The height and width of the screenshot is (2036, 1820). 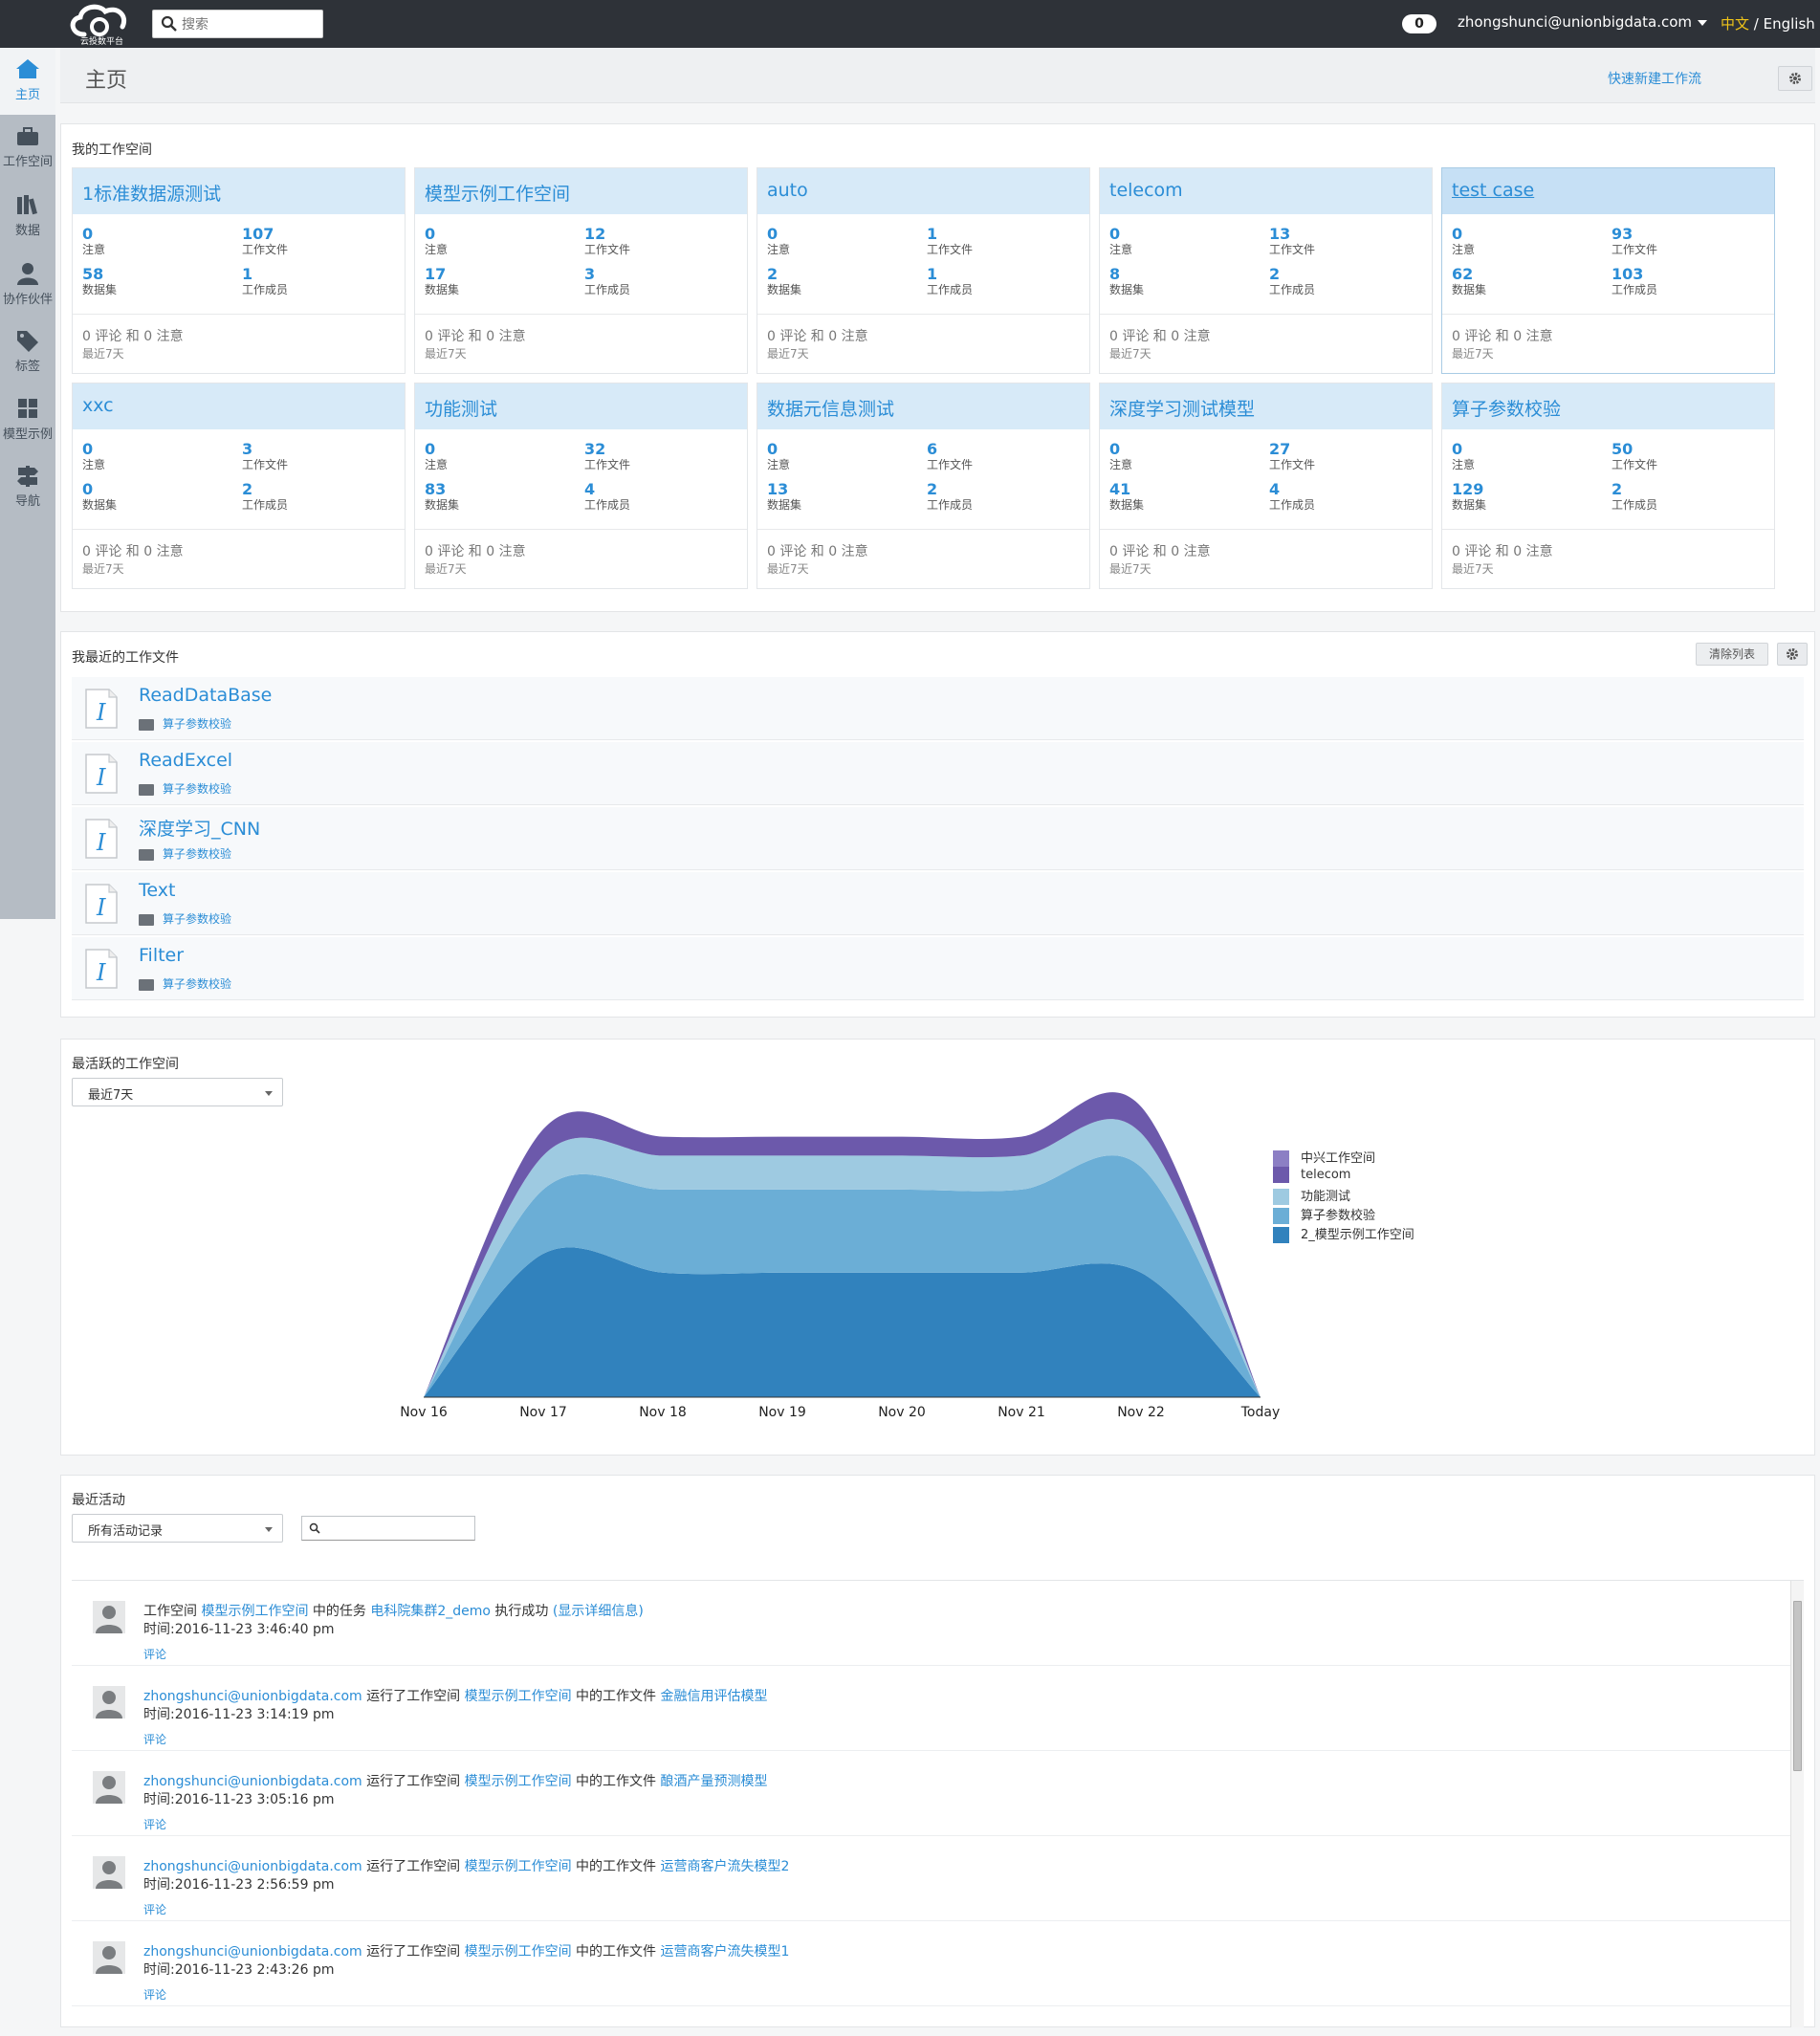 What do you see at coordinates (1797, 1804) in the screenshot?
I see `activity-scrollbar` at bounding box center [1797, 1804].